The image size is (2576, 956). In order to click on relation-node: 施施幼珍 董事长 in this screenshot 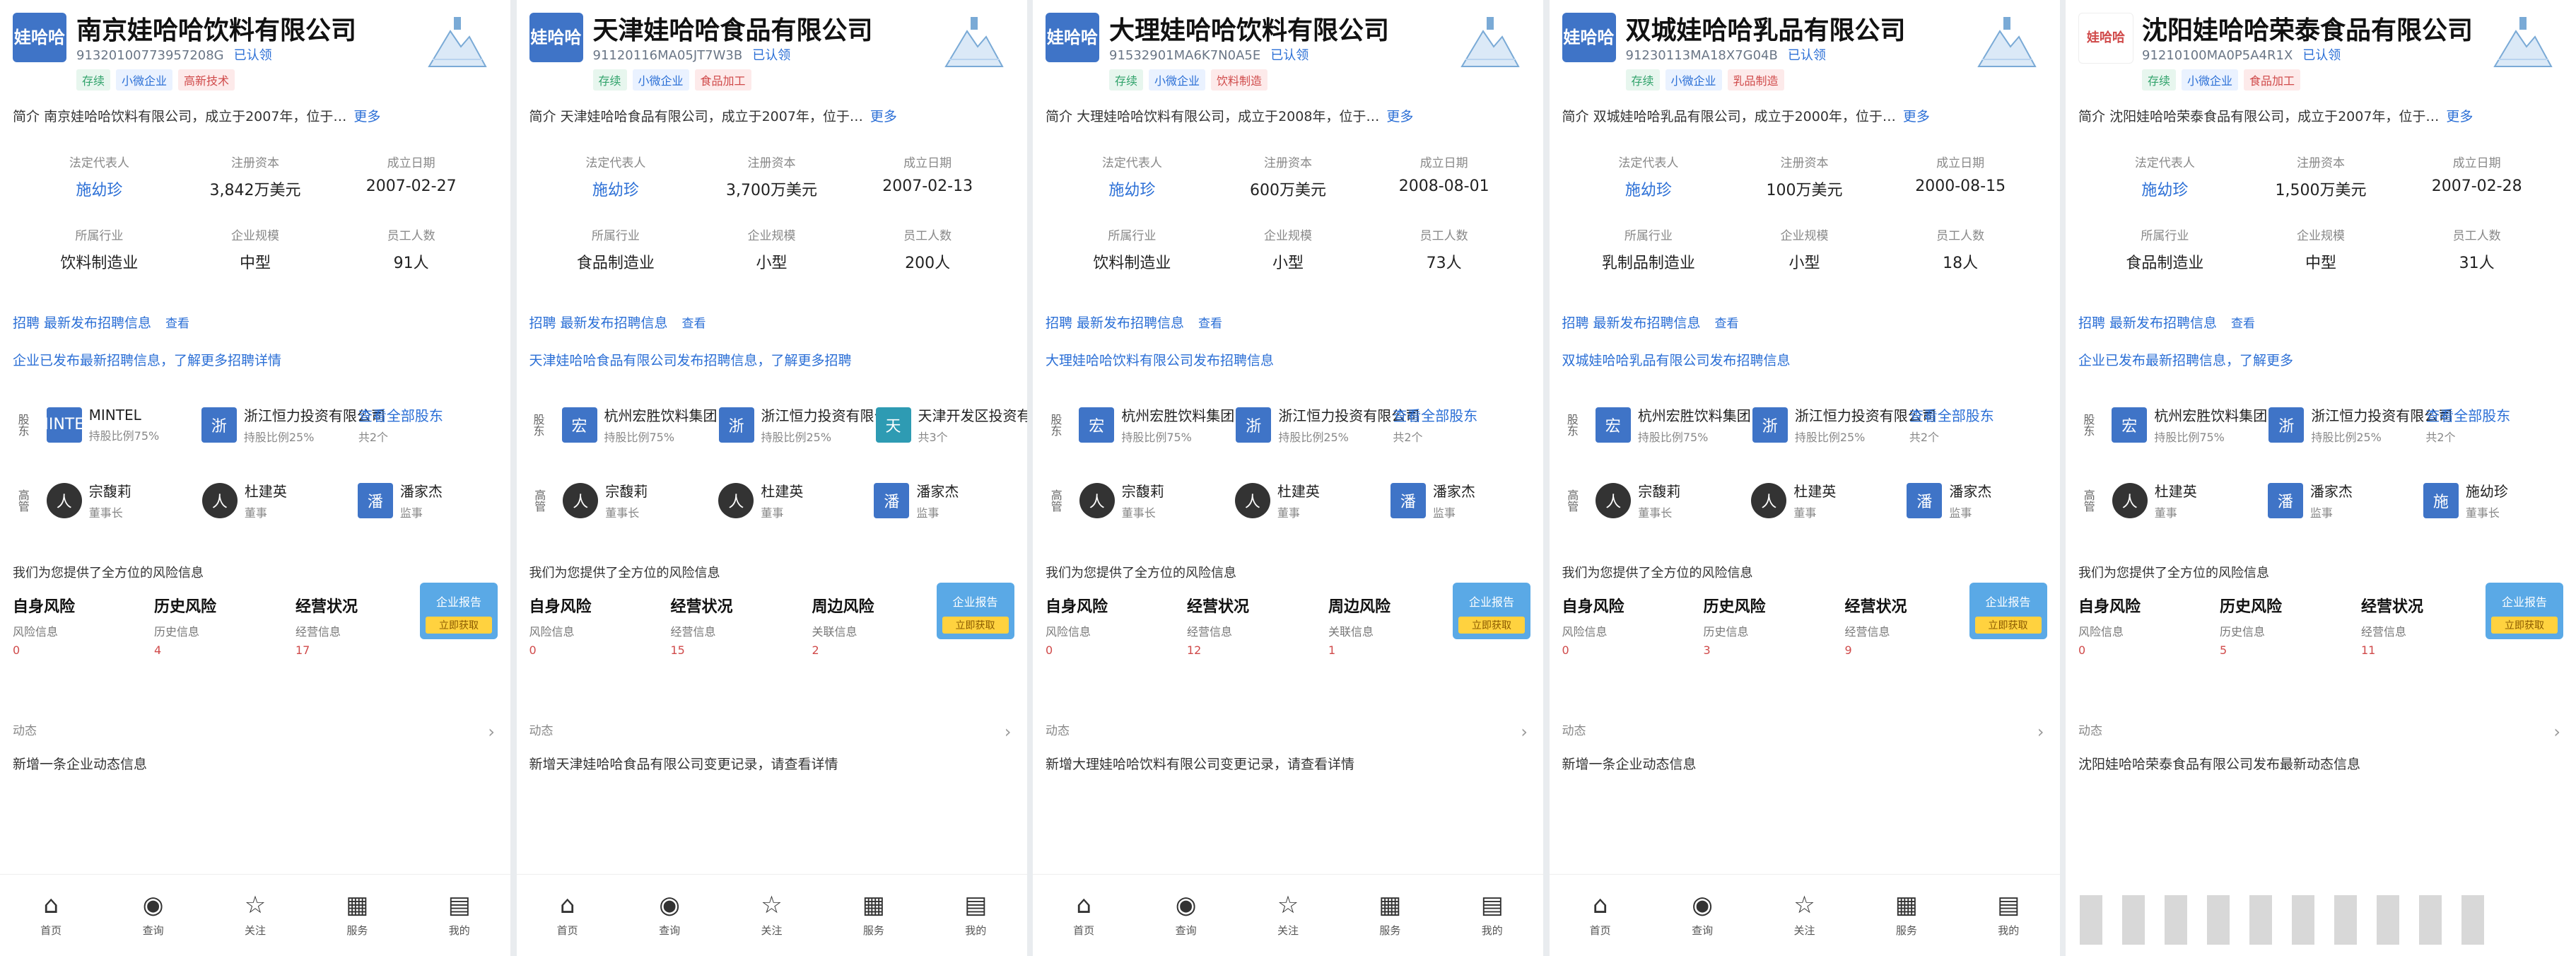, I will do `click(2493, 500)`.